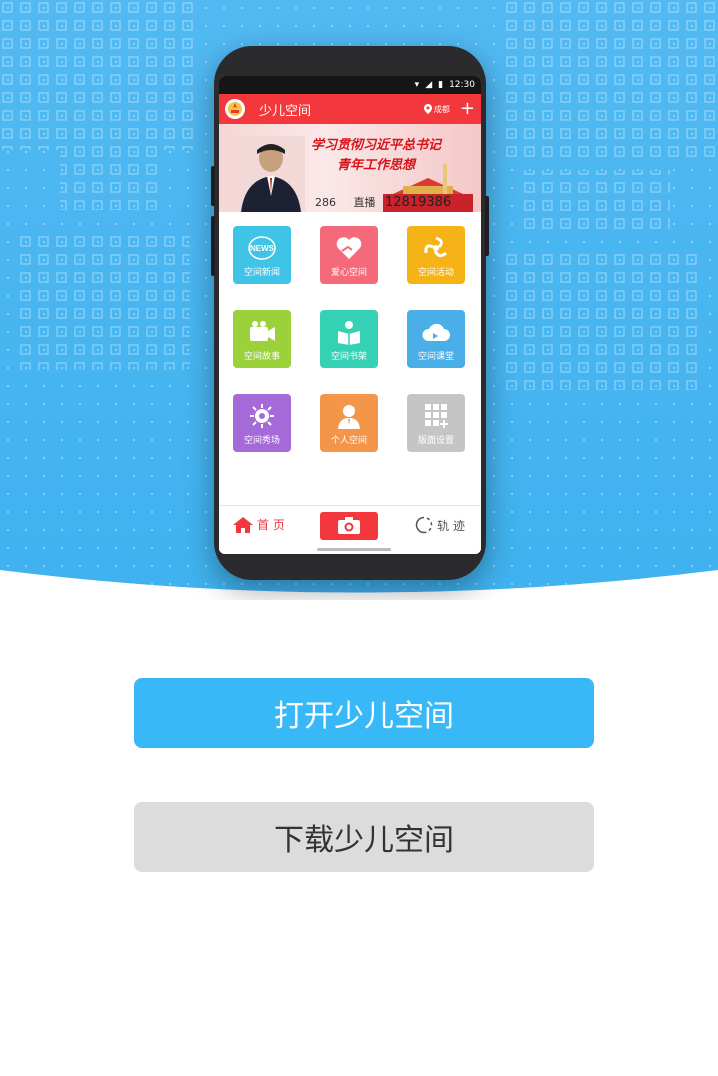 The height and width of the screenshot is (1076, 718). I want to click on wifi-icon: ▾, so click(417, 85).